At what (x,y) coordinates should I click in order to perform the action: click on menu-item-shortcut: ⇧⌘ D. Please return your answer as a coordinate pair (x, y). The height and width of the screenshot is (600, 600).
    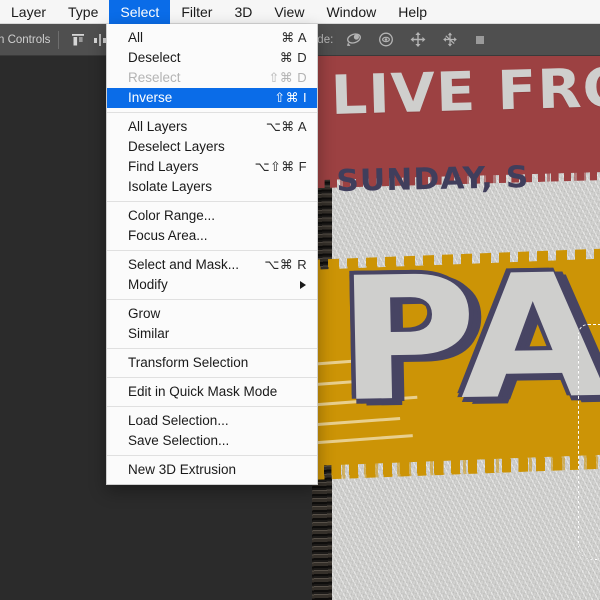
    Looking at the image, I should click on (287, 77).